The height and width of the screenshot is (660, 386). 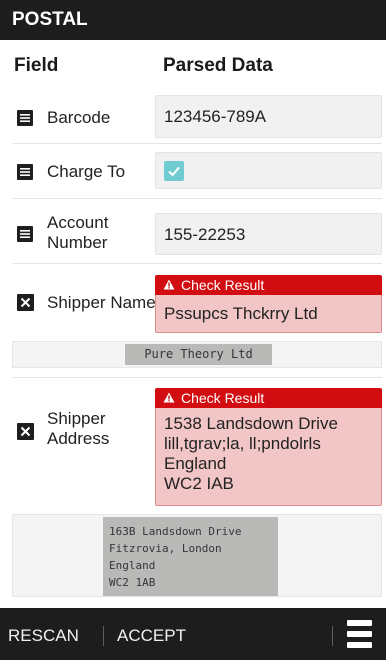 What do you see at coordinates (76, 418) in the screenshot?
I see `shipper-address-label-line1: Shipper` at bounding box center [76, 418].